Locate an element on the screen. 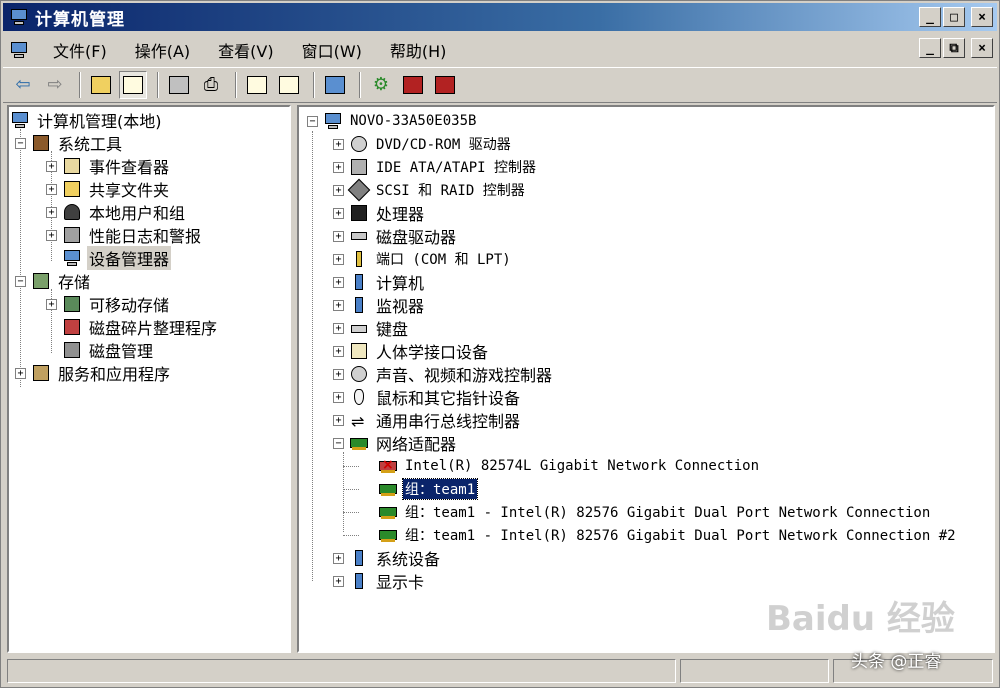  tree-item-disk-defragmenter: 磁盘碎片整理程序 is located at coordinates (132, 327).